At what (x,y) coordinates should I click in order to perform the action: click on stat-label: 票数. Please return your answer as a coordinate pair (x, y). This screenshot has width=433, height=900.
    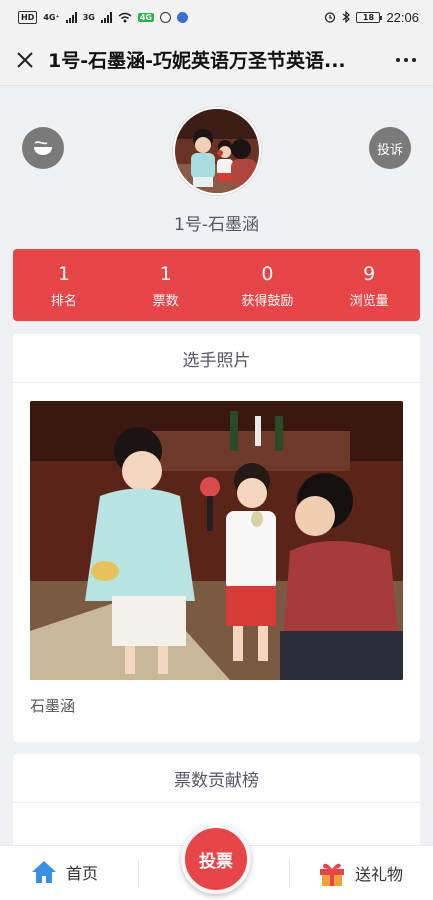
    Looking at the image, I should click on (165, 301).